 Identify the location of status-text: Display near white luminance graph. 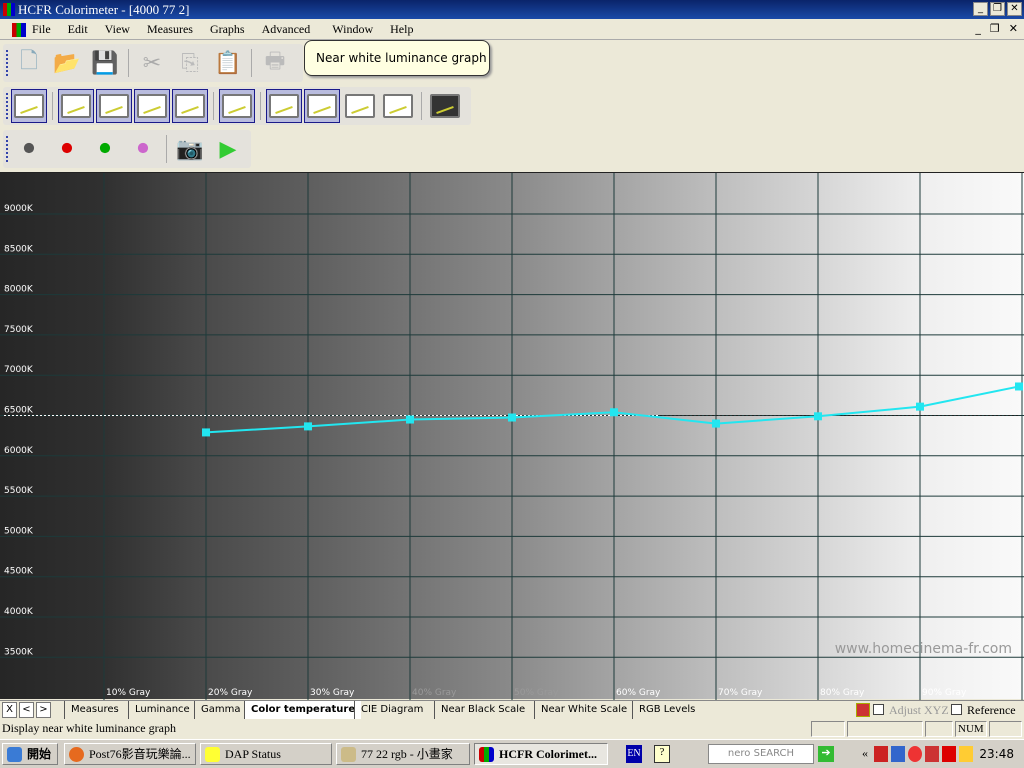
(89, 728).